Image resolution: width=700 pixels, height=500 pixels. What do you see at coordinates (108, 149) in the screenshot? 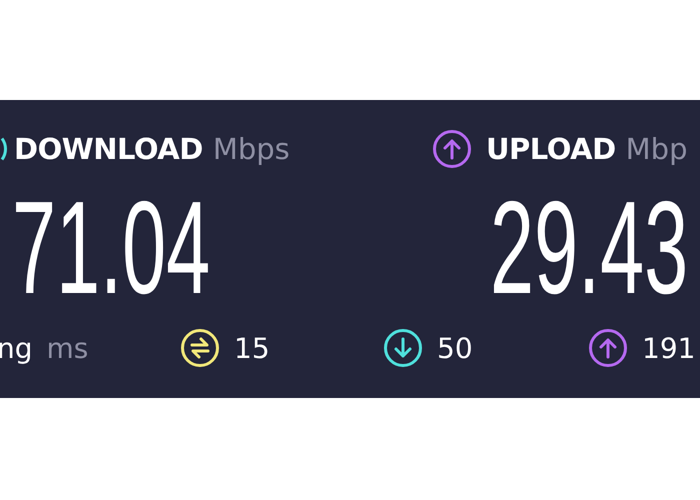
I see `download-label: DOWNLOAD` at bounding box center [108, 149].